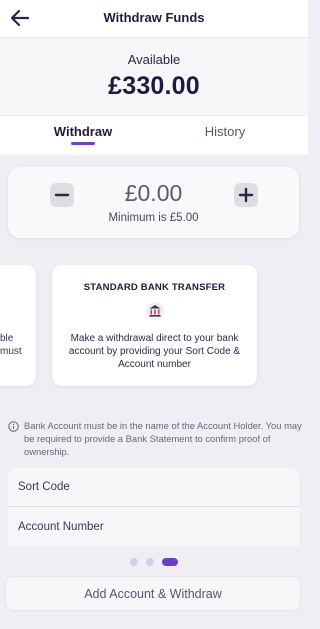  I want to click on plus-icon, so click(246, 195).